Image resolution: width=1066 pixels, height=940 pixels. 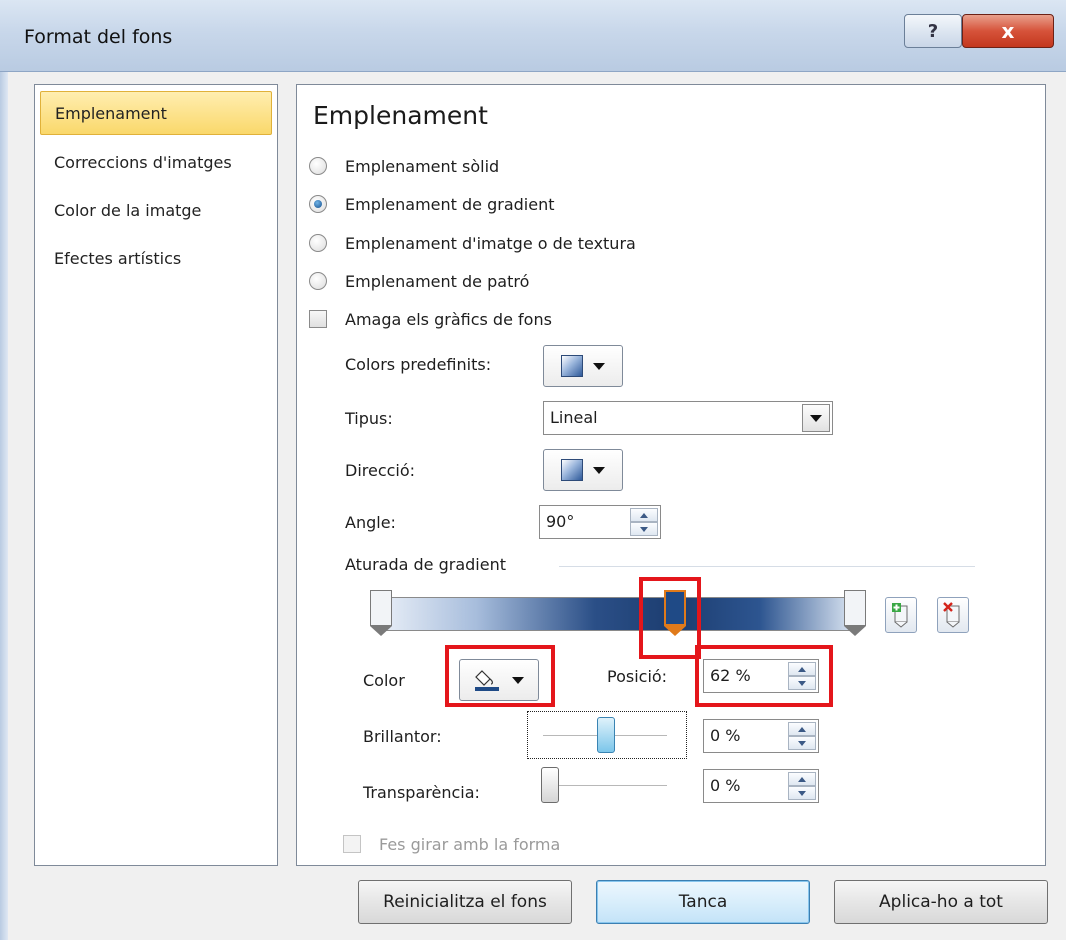 What do you see at coordinates (574, 417) in the screenshot?
I see `type-value: Lineal` at bounding box center [574, 417].